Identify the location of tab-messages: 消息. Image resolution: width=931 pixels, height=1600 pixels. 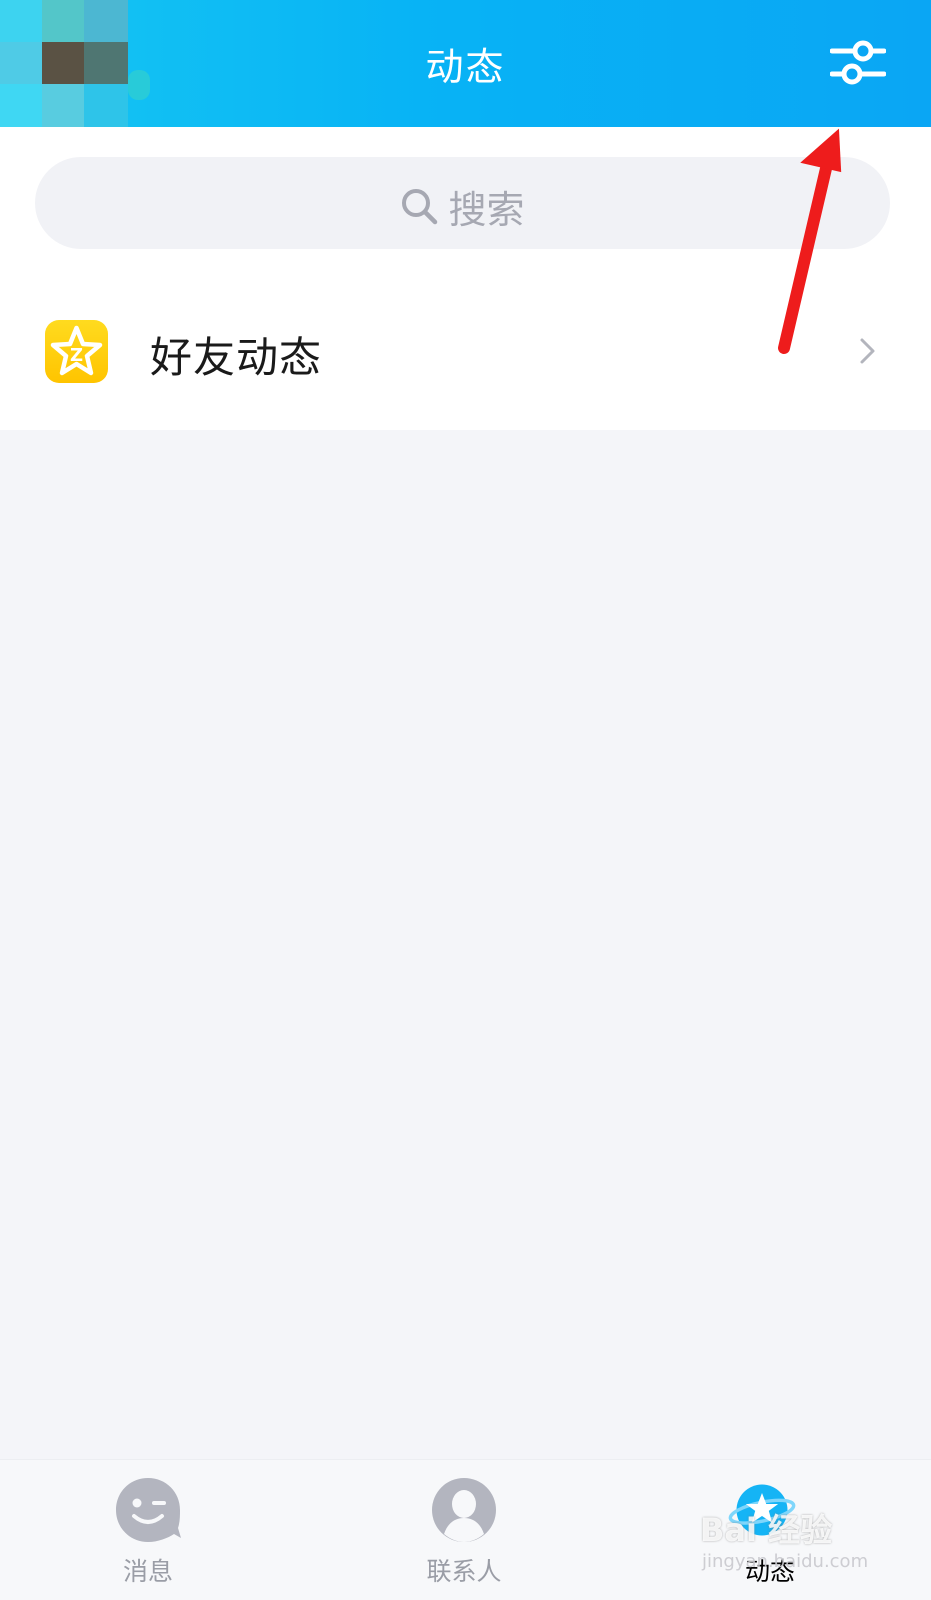
(148, 1530).